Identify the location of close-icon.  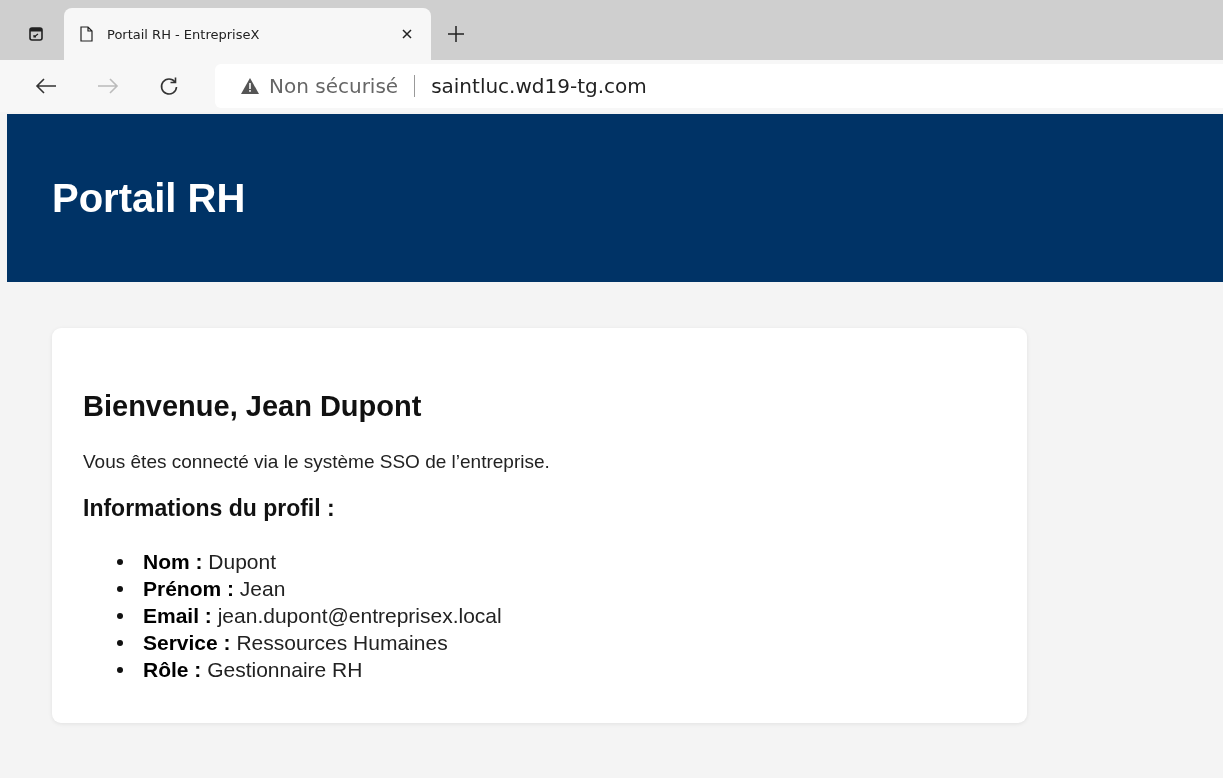
(407, 34).